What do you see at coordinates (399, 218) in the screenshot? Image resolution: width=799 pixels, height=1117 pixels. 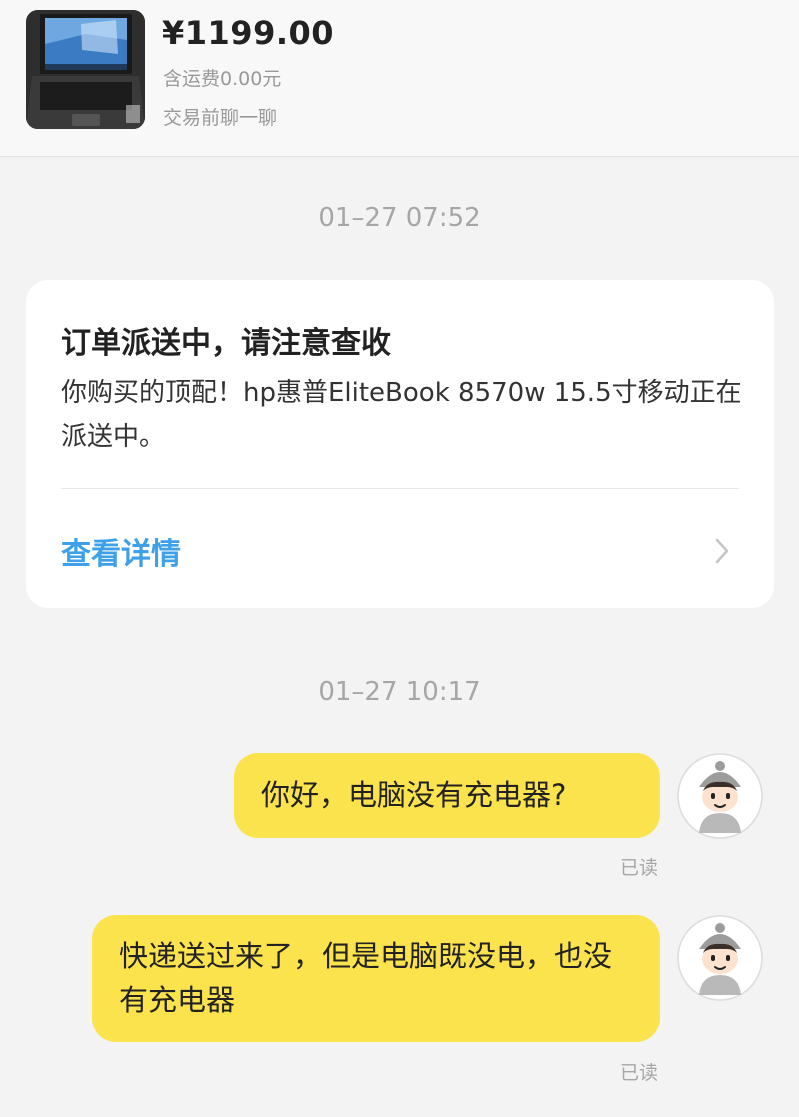 I see `timestamp-1: 01–27 07:52` at bounding box center [399, 218].